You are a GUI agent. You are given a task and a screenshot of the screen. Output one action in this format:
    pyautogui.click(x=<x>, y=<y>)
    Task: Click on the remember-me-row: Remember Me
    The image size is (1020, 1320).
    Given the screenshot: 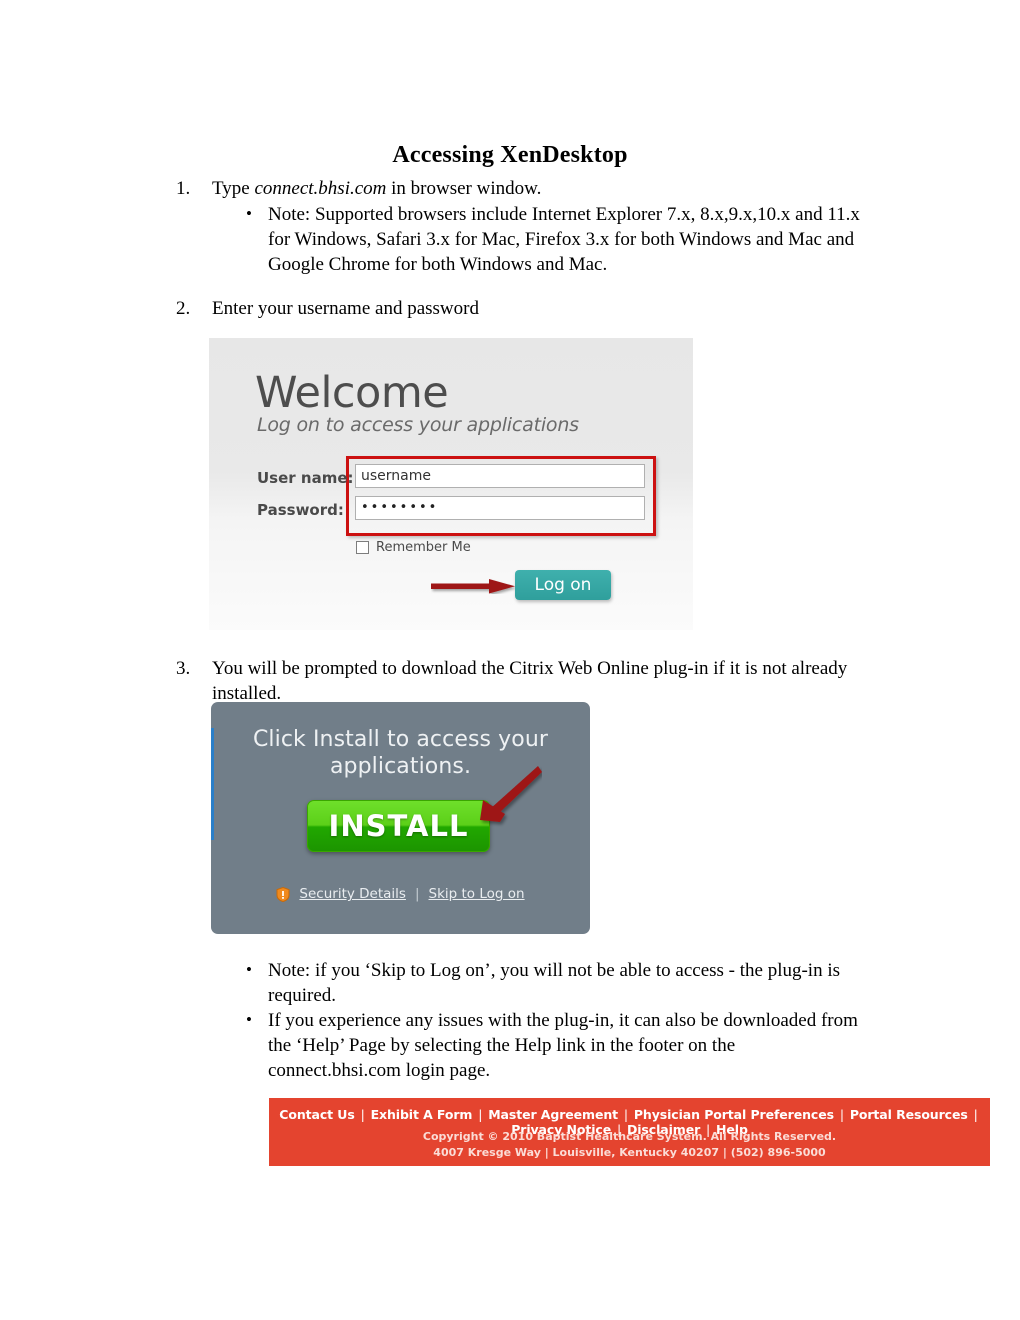 What is the action you would take?
    pyautogui.click(x=413, y=547)
    